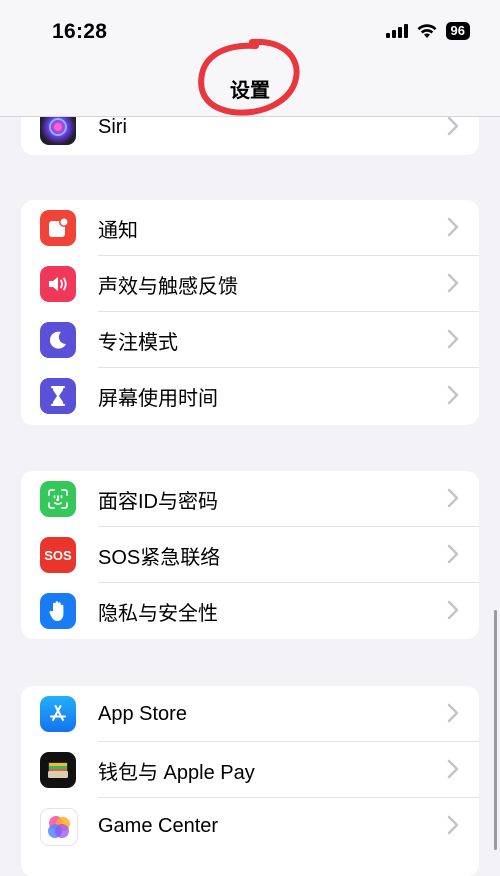 This screenshot has height=876, width=500. Describe the element at coordinates (58, 228) in the screenshot. I see `notifications-icon` at that location.